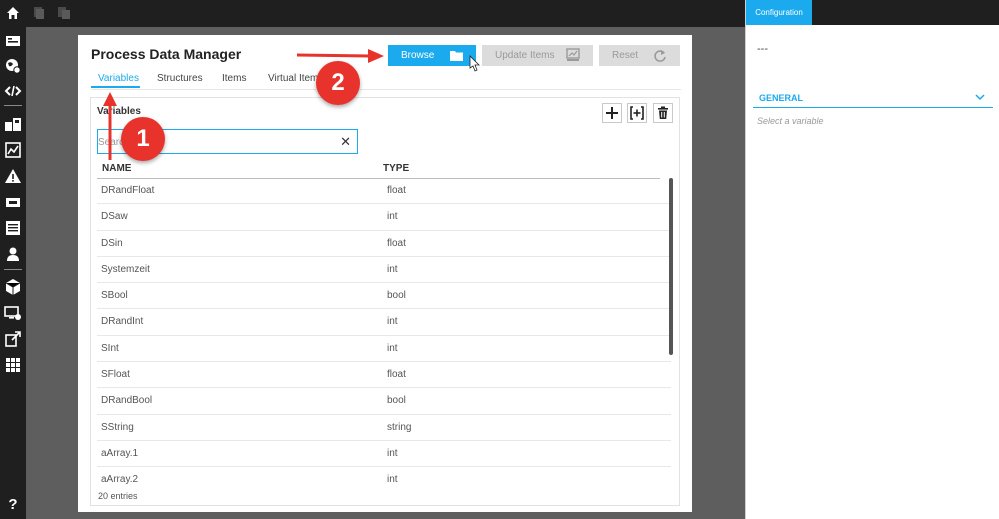 The height and width of the screenshot is (519, 999). What do you see at coordinates (474, 63) in the screenshot?
I see `mouse-cursor-icon` at bounding box center [474, 63].